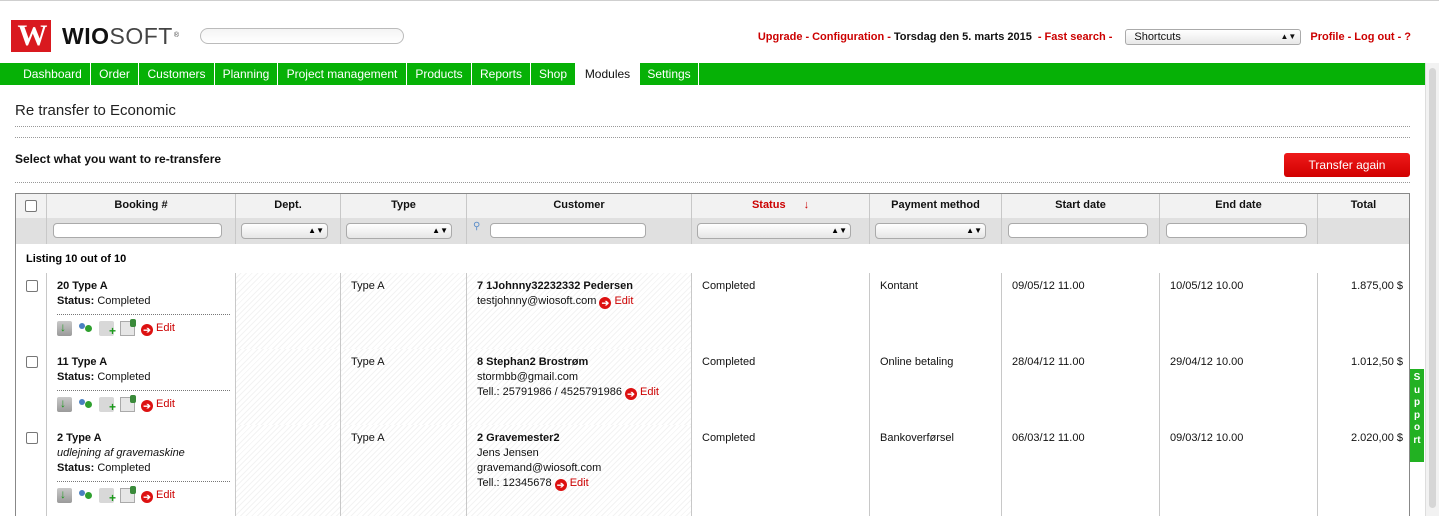 The height and width of the screenshot is (516, 1439). I want to click on page-scrollbar, so click(1432, 289).